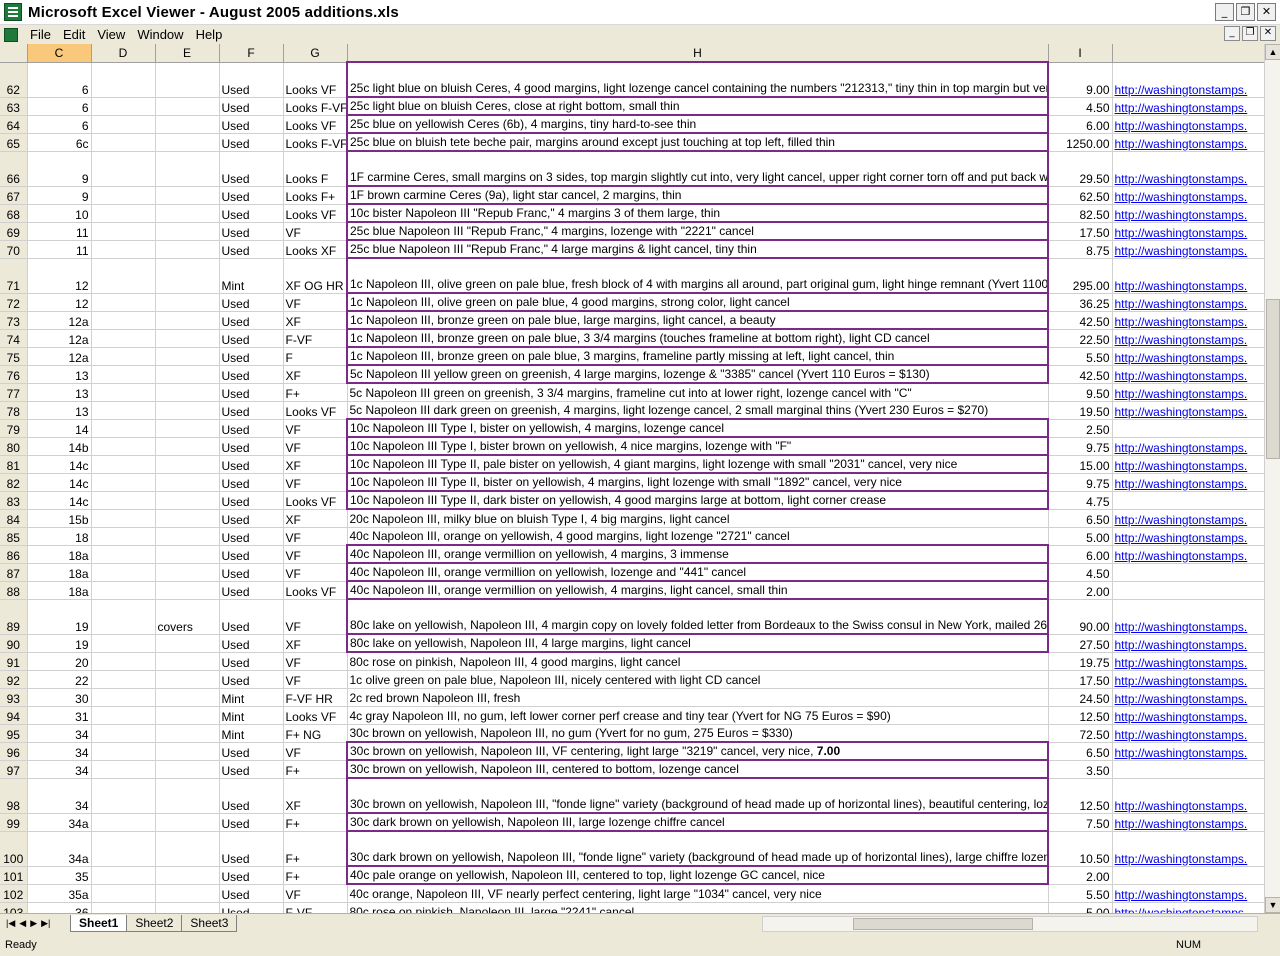  I want to click on cell-scott-number: 14, so click(59, 428).